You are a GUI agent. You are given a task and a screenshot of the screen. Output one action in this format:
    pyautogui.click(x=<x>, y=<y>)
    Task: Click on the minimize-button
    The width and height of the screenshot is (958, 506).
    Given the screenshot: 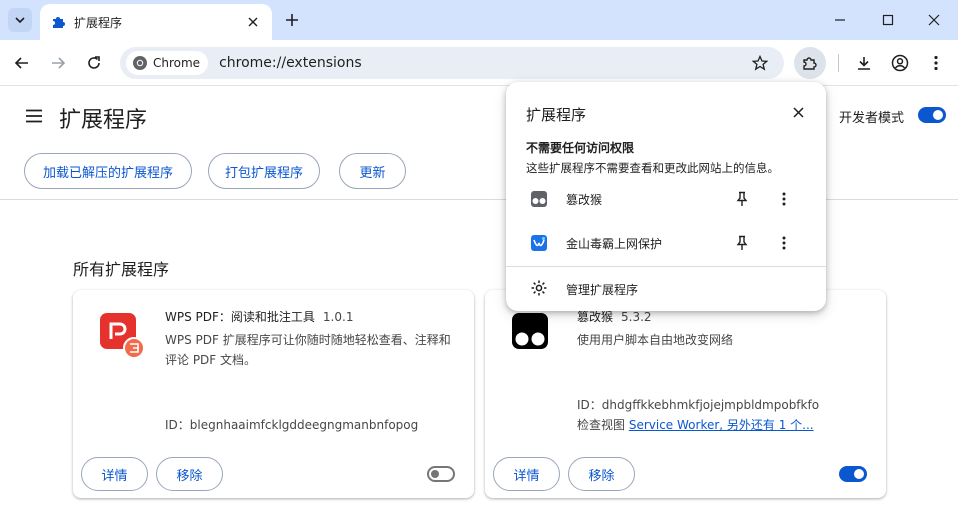 What is the action you would take?
    pyautogui.click(x=840, y=20)
    